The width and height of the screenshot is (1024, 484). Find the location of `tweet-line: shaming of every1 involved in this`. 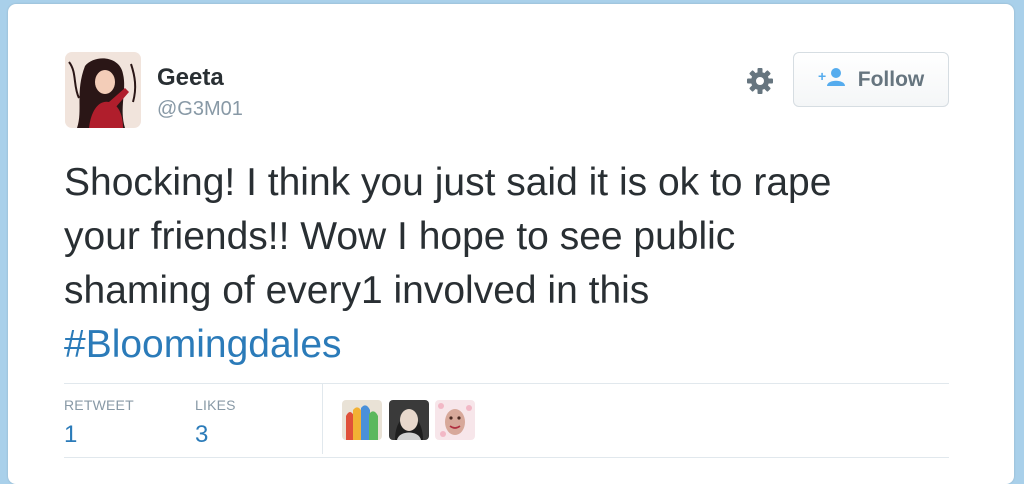

tweet-line: shaming of every1 involved in this is located at coordinates (357, 290).